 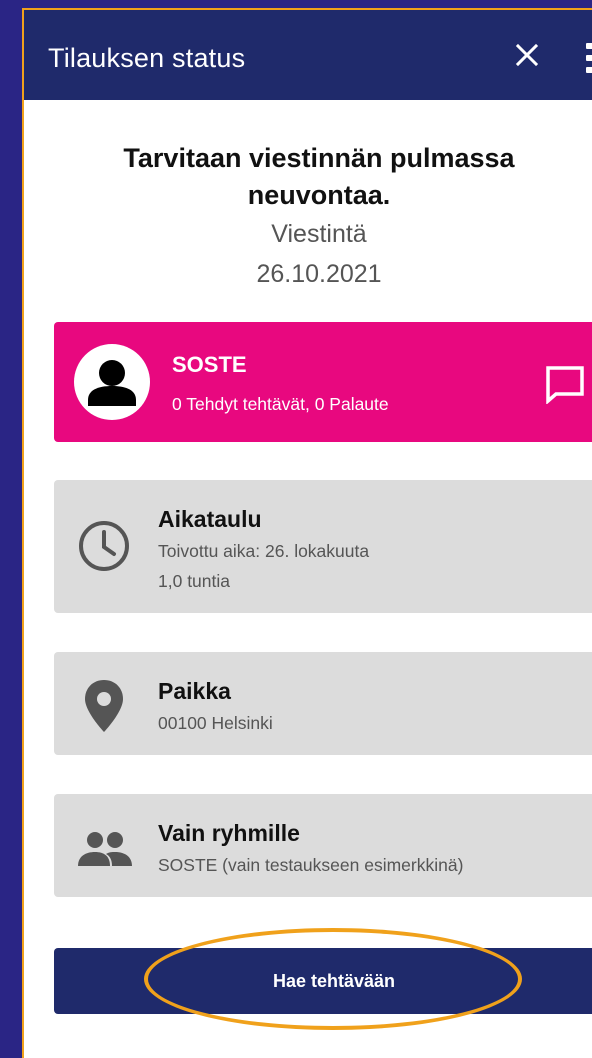 I want to click on place-address: 00100 Helsinki, so click(x=215, y=723).